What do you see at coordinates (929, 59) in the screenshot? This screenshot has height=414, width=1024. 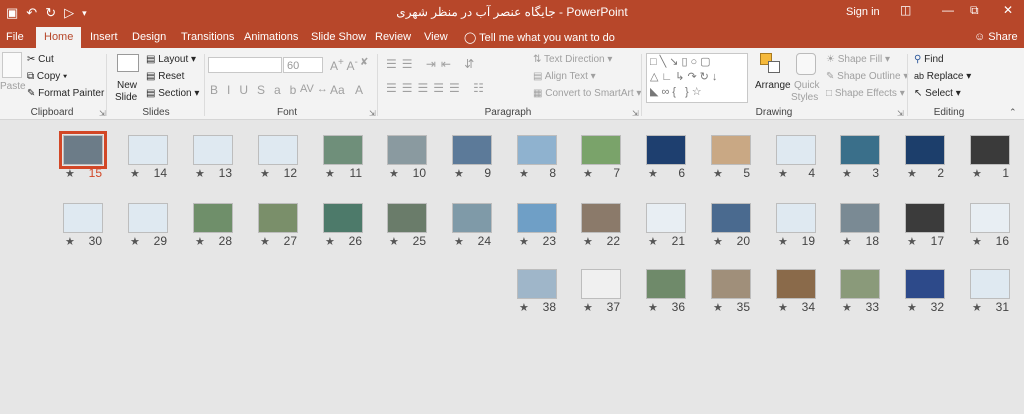 I see `find-button: ⚲ Find` at bounding box center [929, 59].